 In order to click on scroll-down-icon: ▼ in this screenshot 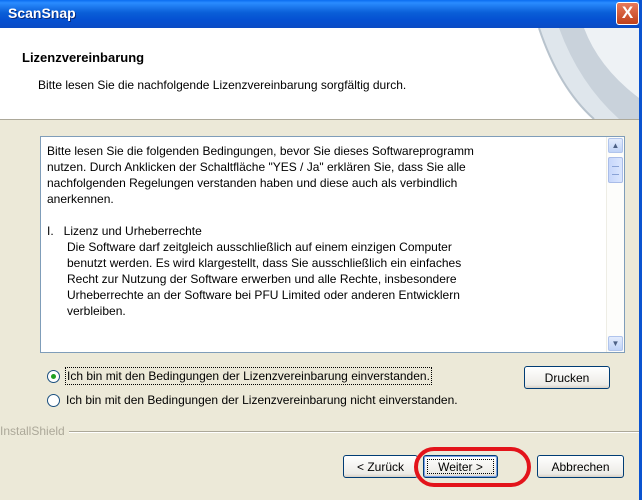, I will do `click(615, 343)`.